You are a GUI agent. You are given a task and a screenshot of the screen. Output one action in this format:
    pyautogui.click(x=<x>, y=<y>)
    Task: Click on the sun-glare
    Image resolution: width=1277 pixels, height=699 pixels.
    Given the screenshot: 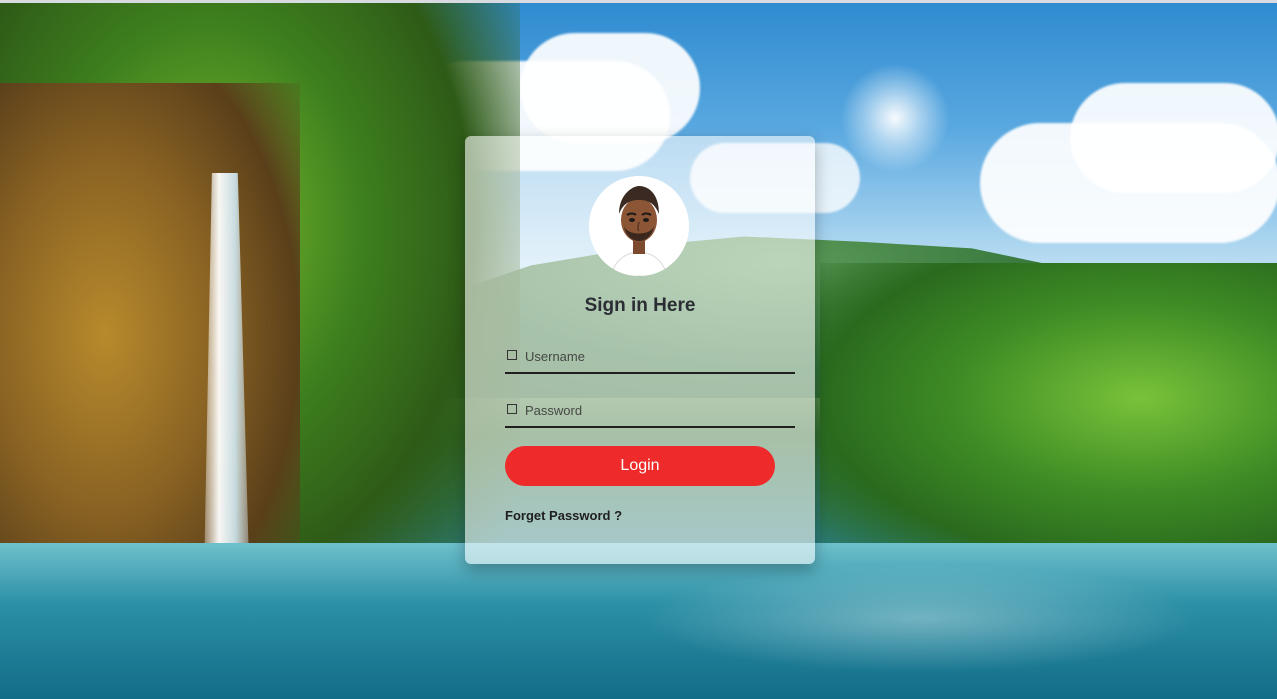 What is the action you would take?
    pyautogui.click(x=895, y=118)
    